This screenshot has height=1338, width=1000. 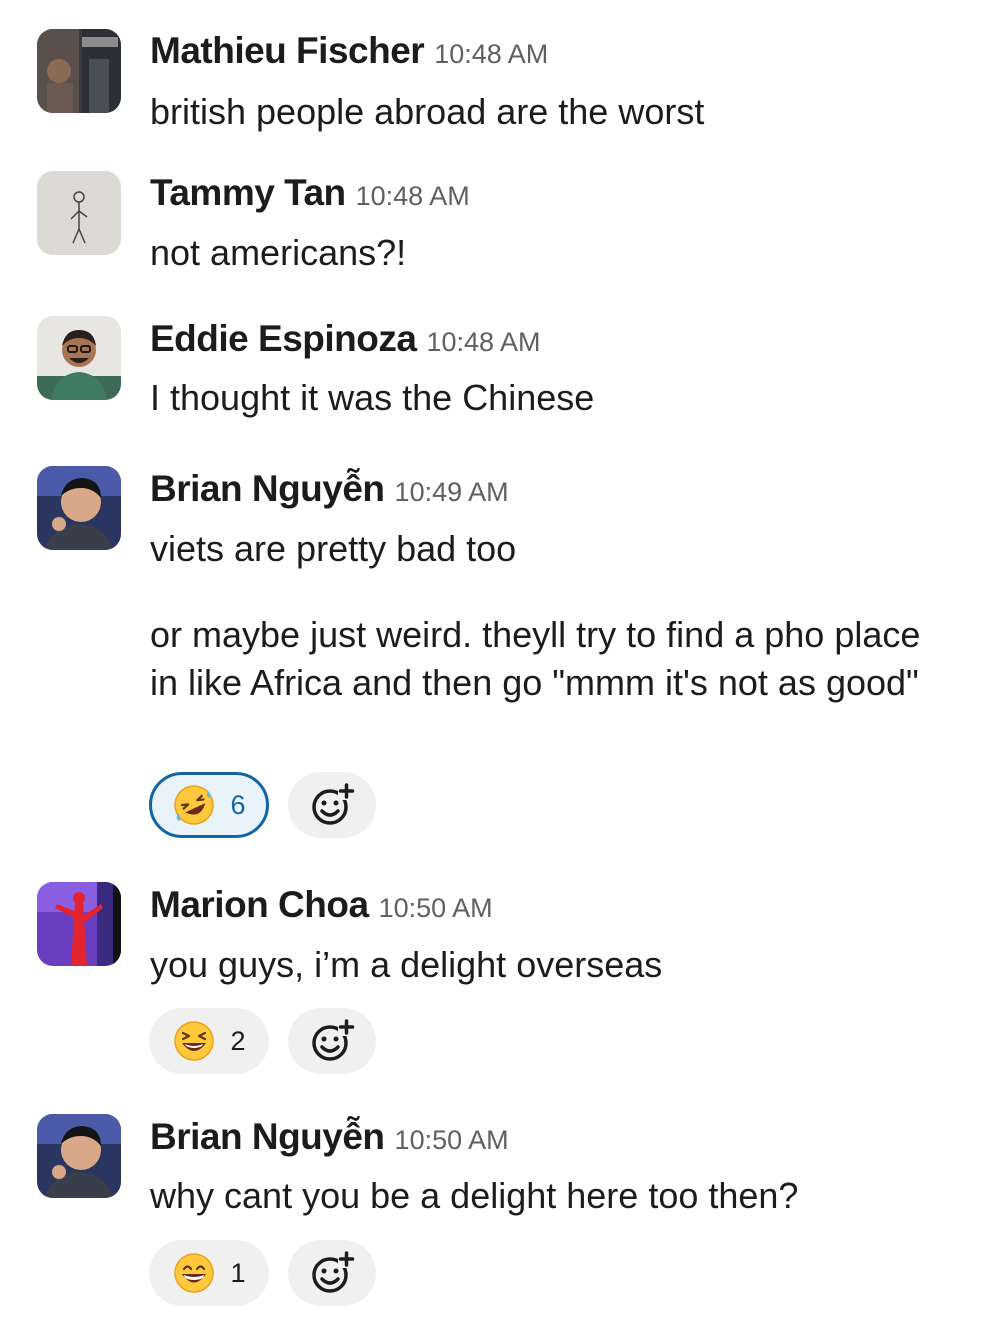 I want to click on sender-name: Marion Choa, so click(x=259, y=904).